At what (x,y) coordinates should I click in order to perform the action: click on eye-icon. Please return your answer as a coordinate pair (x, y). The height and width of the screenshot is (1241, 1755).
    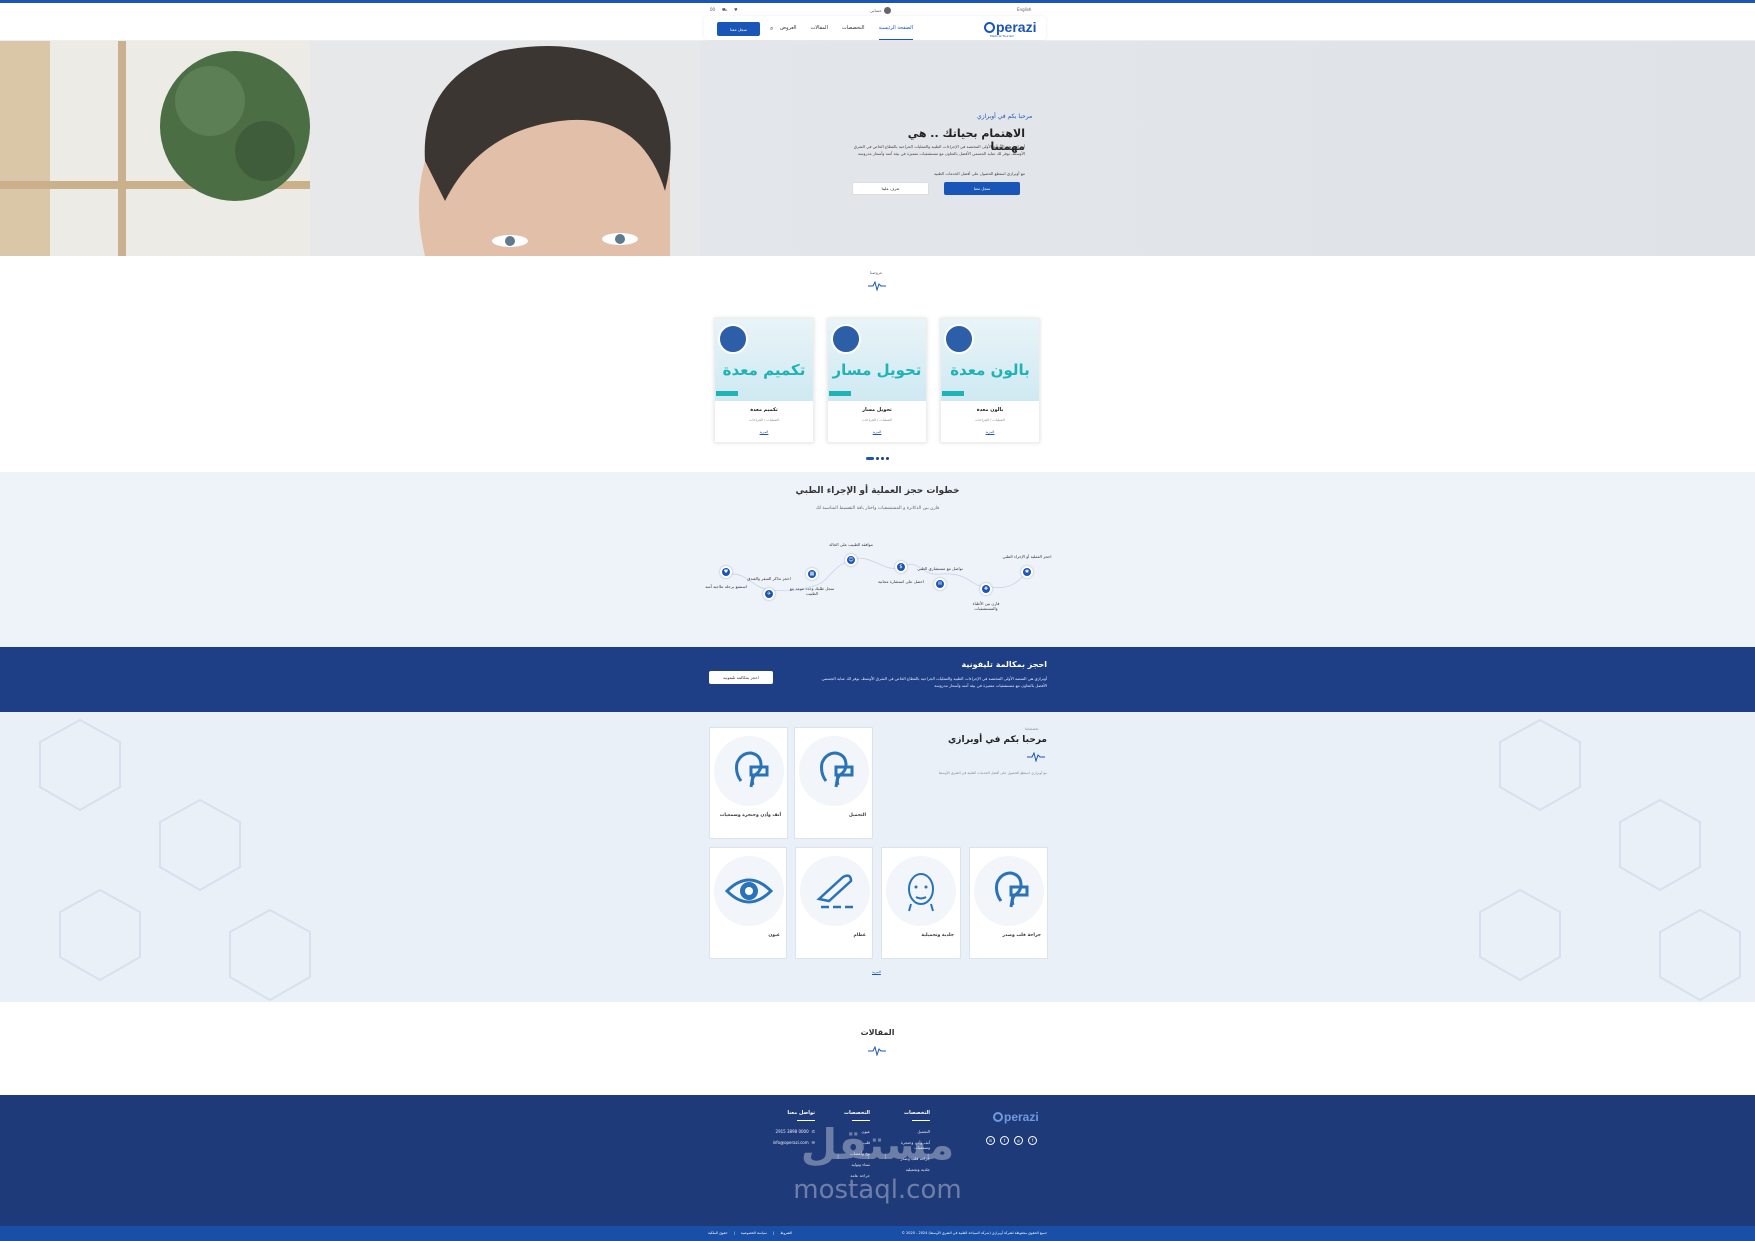
    Looking at the image, I should click on (749, 891).